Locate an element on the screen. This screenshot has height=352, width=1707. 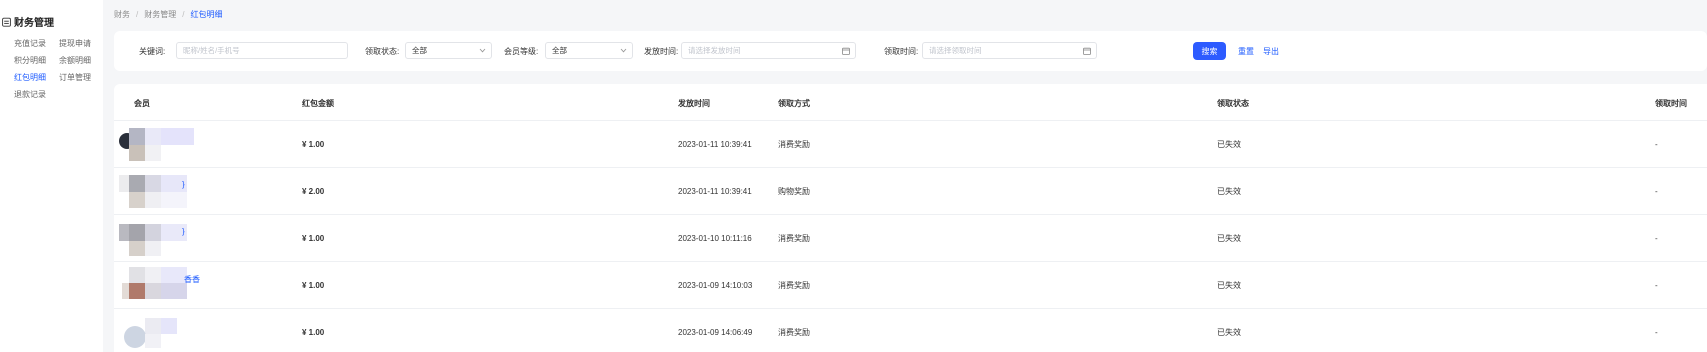
sidebar-item-refund-records: 退款记录 is located at coordinates (36, 94).